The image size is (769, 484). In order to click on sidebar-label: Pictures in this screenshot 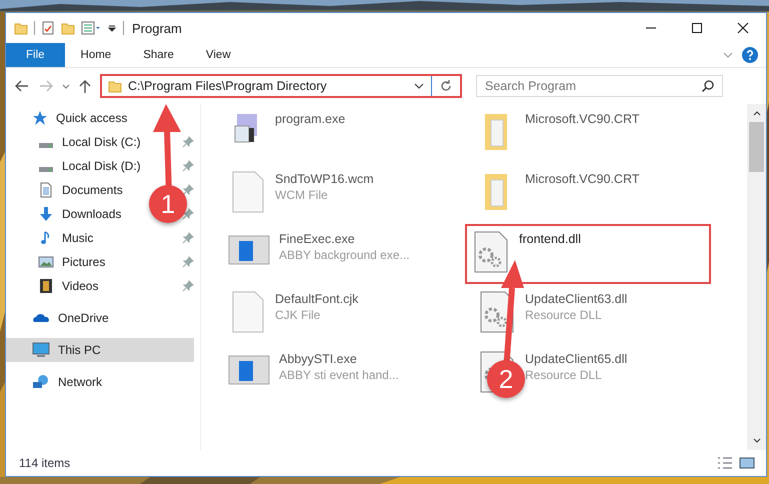, I will do `click(84, 262)`.